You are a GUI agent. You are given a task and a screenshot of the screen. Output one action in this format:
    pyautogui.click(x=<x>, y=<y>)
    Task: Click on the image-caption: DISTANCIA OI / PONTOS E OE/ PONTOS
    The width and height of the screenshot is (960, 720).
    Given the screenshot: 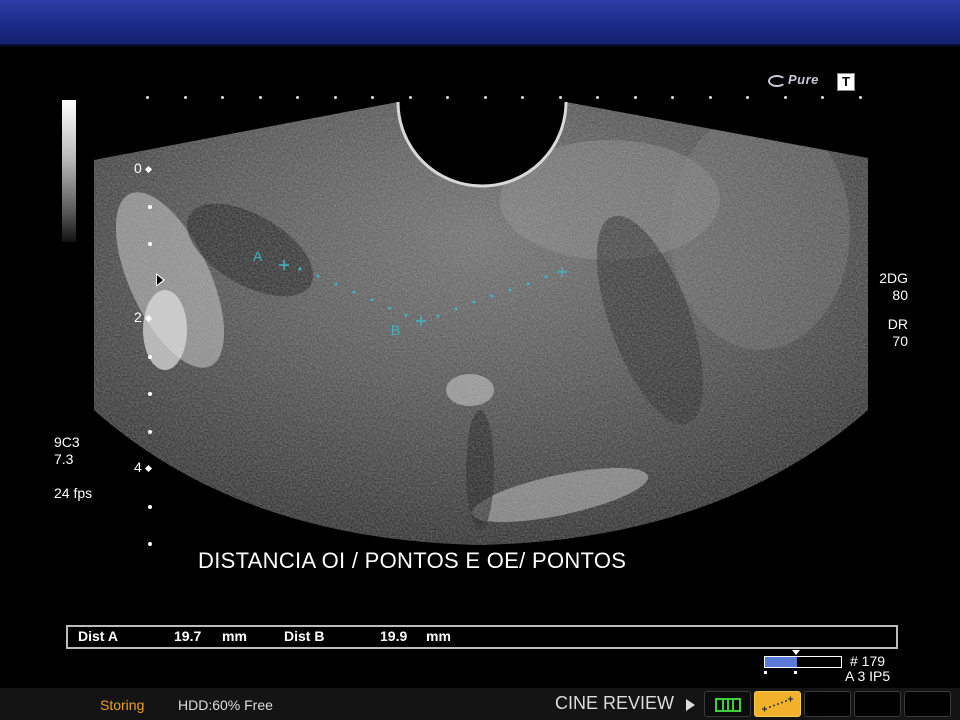 What is the action you would take?
    pyautogui.click(x=412, y=560)
    